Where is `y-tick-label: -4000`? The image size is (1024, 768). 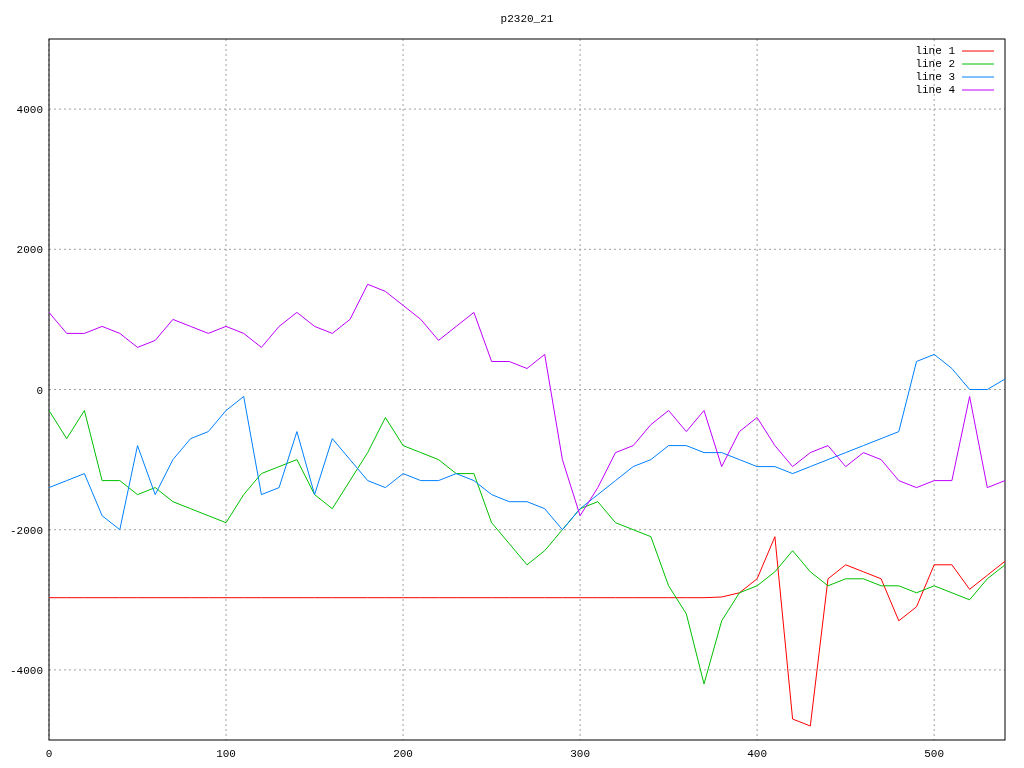 y-tick-label: -4000 is located at coordinates (26, 670).